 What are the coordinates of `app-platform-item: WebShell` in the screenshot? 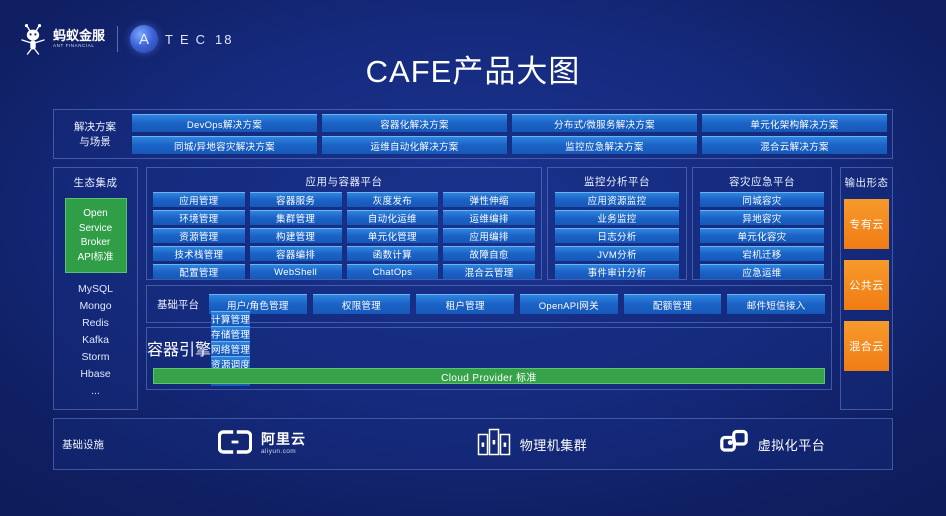 It's located at (295, 271).